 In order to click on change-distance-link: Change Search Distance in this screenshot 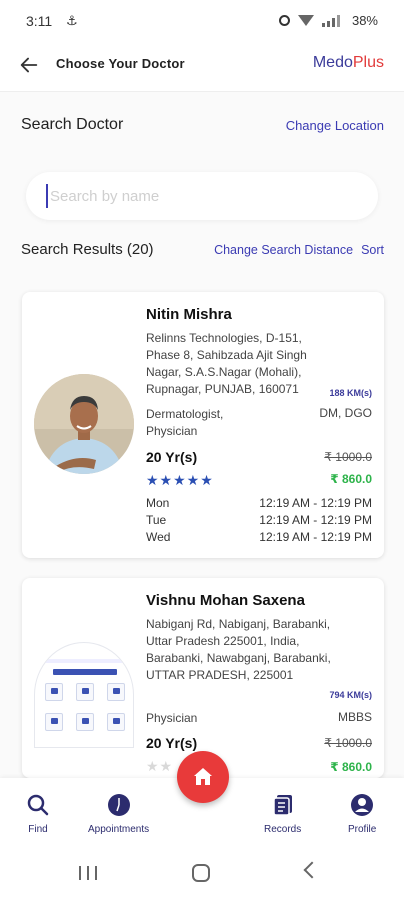, I will do `click(283, 250)`.